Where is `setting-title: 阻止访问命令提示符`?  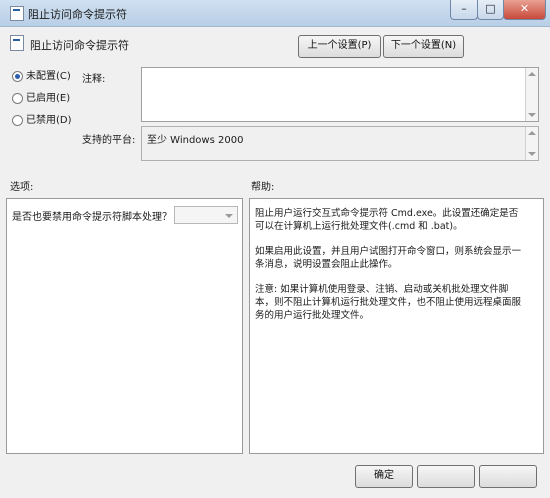 setting-title: 阻止访问命令提示符 is located at coordinates (79, 45).